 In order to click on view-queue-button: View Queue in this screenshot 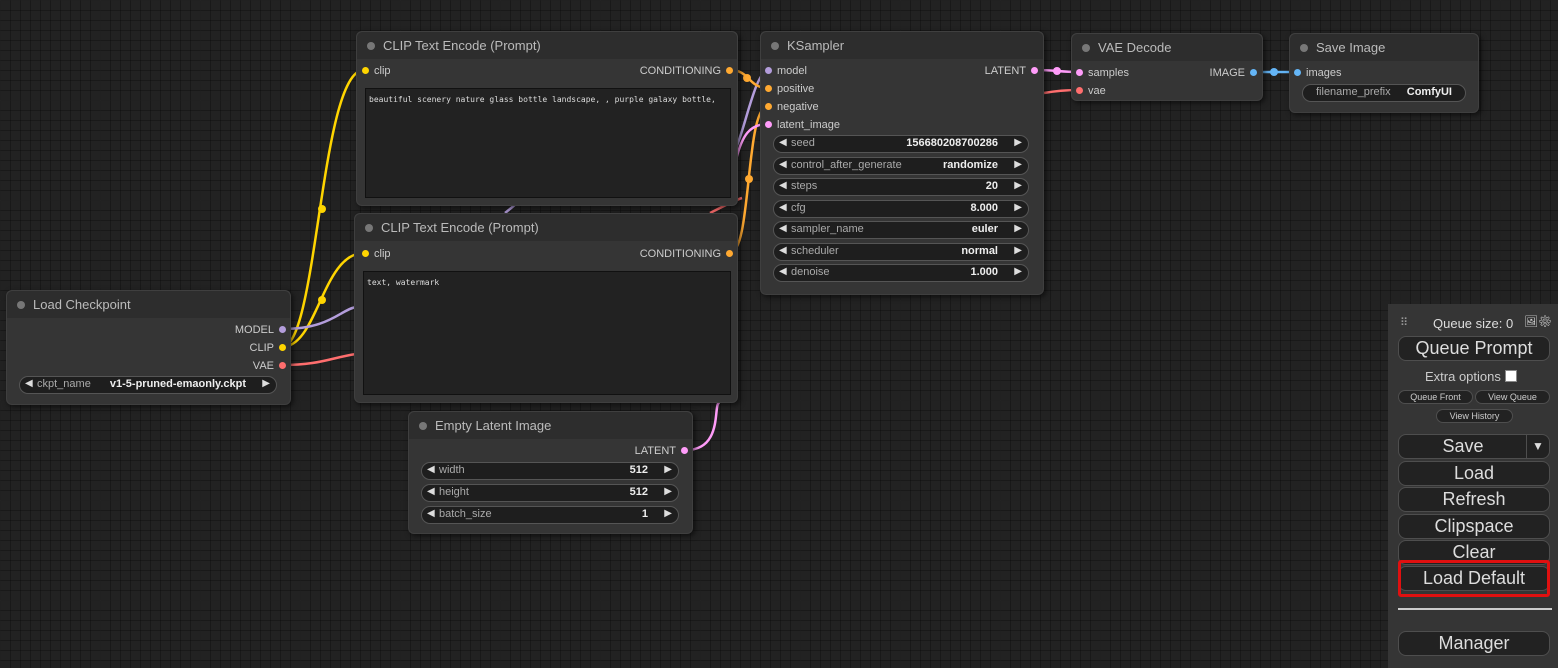, I will do `click(1512, 397)`.